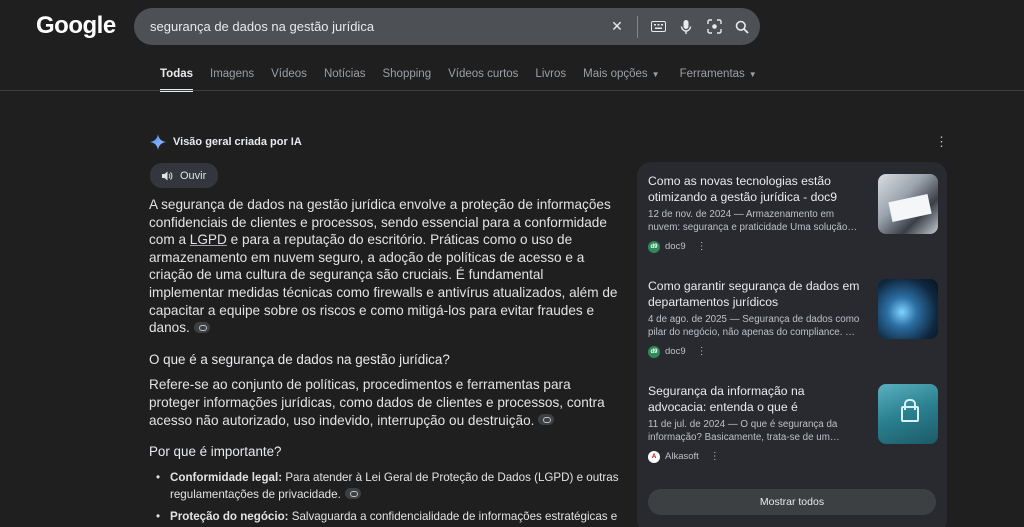  Describe the element at coordinates (345, 80) in the screenshot. I see `tab-noticias: Notícias` at that location.